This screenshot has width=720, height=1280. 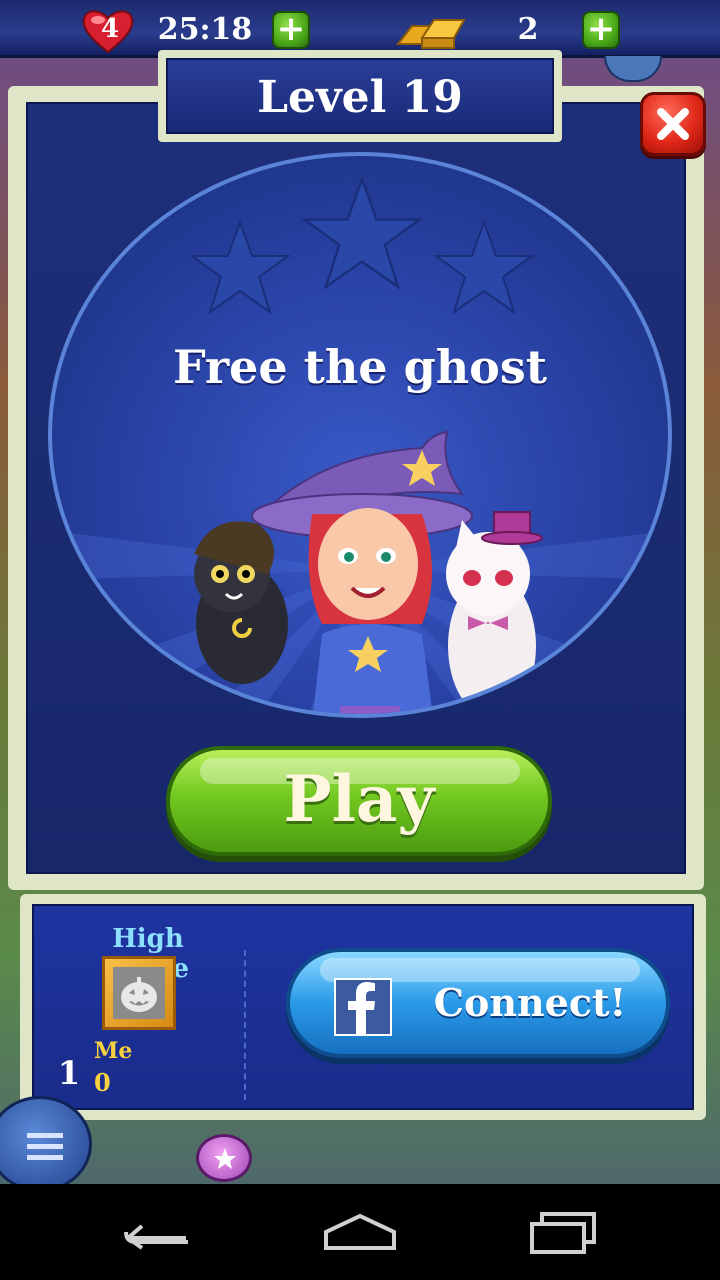 I want to click on divider, so click(x=245, y=1025).